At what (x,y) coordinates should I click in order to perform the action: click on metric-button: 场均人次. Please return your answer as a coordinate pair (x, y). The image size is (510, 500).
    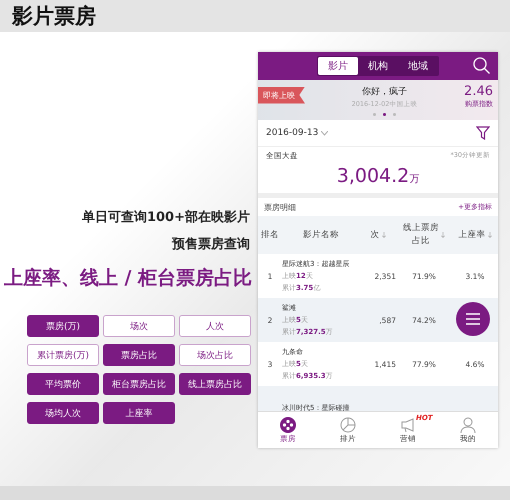
    Looking at the image, I should click on (63, 413).